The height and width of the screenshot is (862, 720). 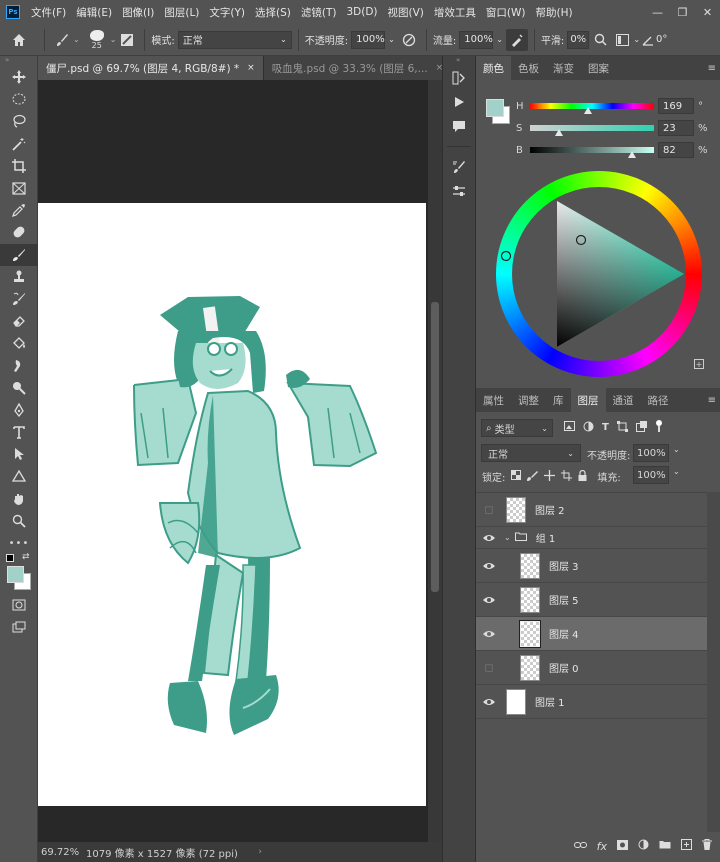 I want to click on history-brush-tool-icon, so click(x=19, y=299).